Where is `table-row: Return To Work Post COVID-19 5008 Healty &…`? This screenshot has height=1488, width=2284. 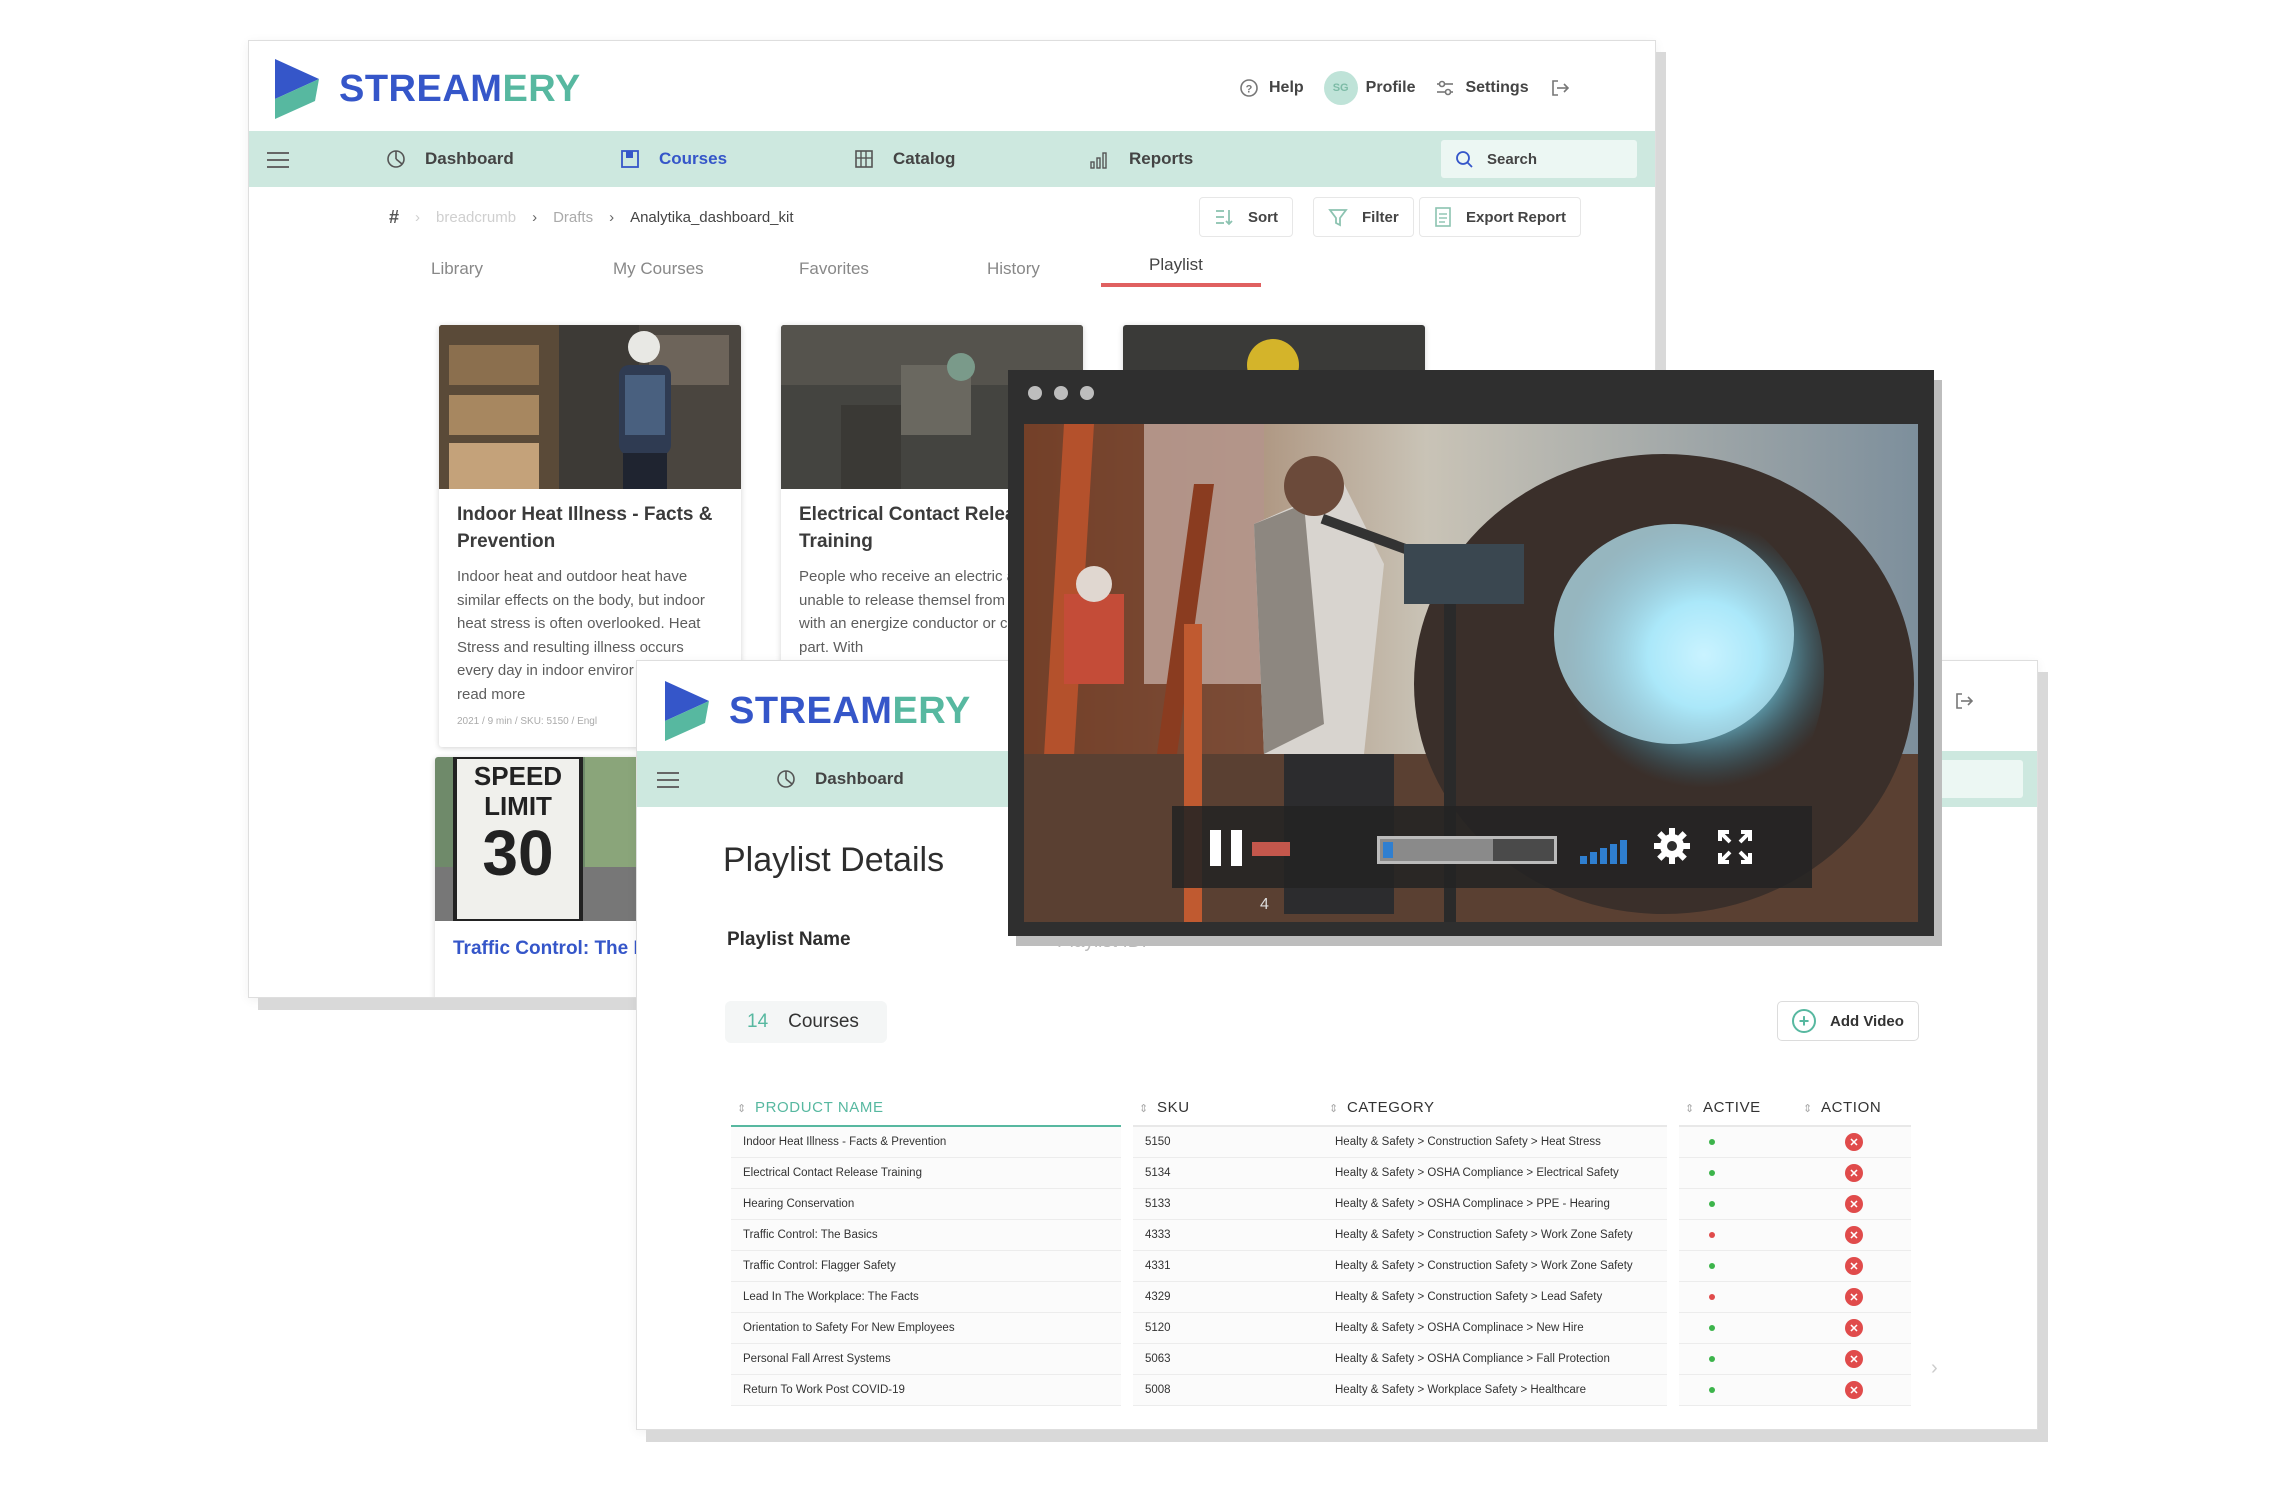
table-row: Return To Work Post COVID-19 5008 Healty &… is located at coordinates (1321, 1390).